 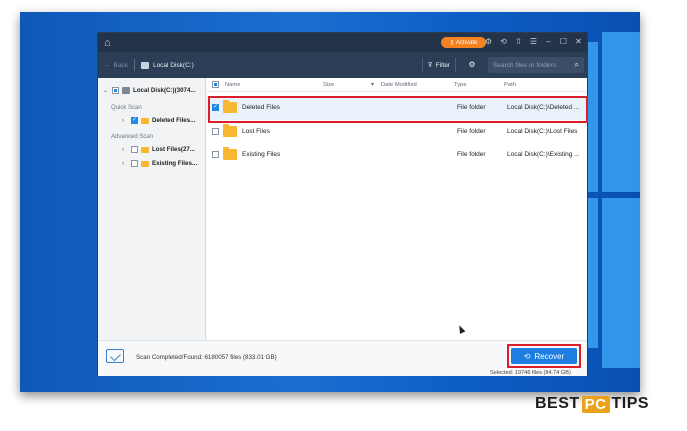 What do you see at coordinates (472, 65) in the screenshot?
I see `view-toggle-icon: ⚙` at bounding box center [472, 65].